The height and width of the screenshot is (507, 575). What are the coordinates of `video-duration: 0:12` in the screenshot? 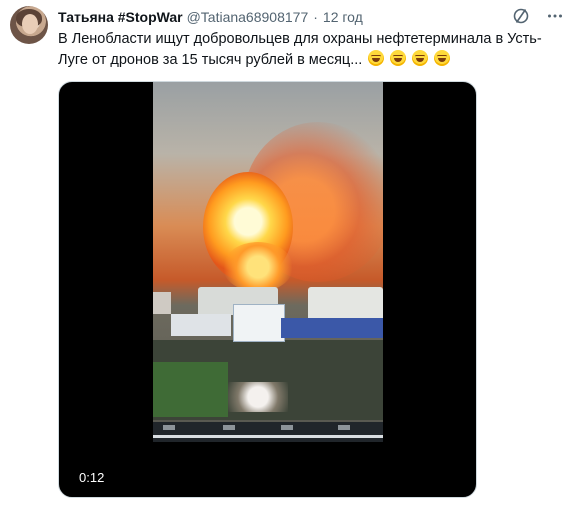 It's located at (92, 477).